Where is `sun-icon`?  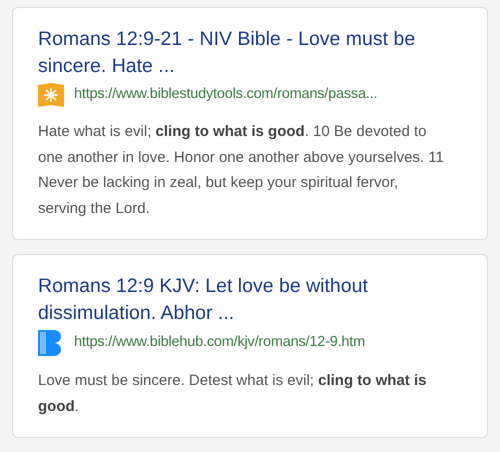
sun-icon is located at coordinates (51, 95).